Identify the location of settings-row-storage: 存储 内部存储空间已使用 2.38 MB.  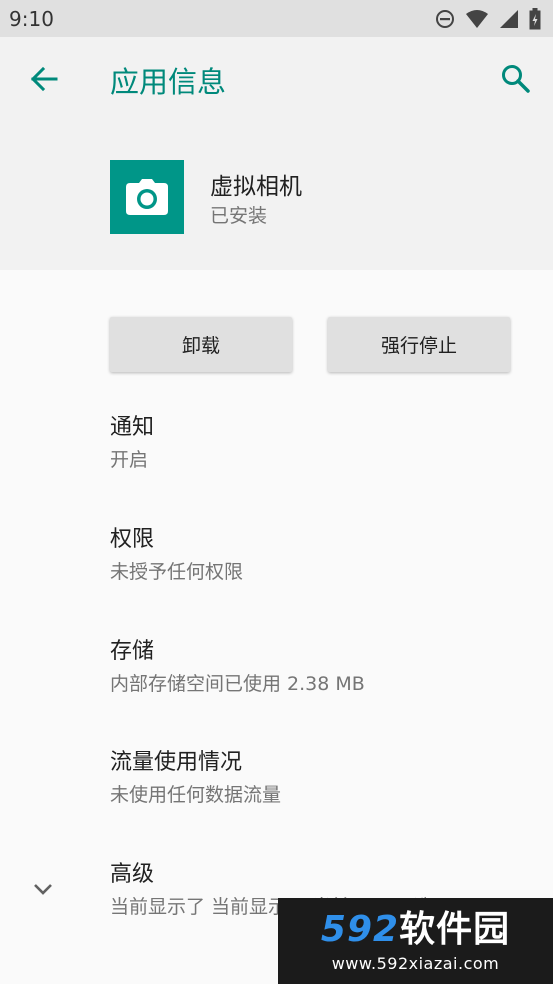
(320, 668).